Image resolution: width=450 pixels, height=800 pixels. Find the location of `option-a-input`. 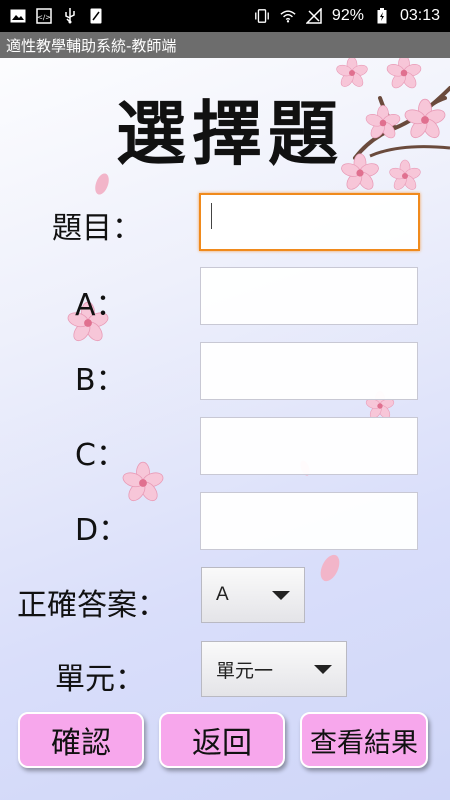

option-a-input is located at coordinates (309, 296).